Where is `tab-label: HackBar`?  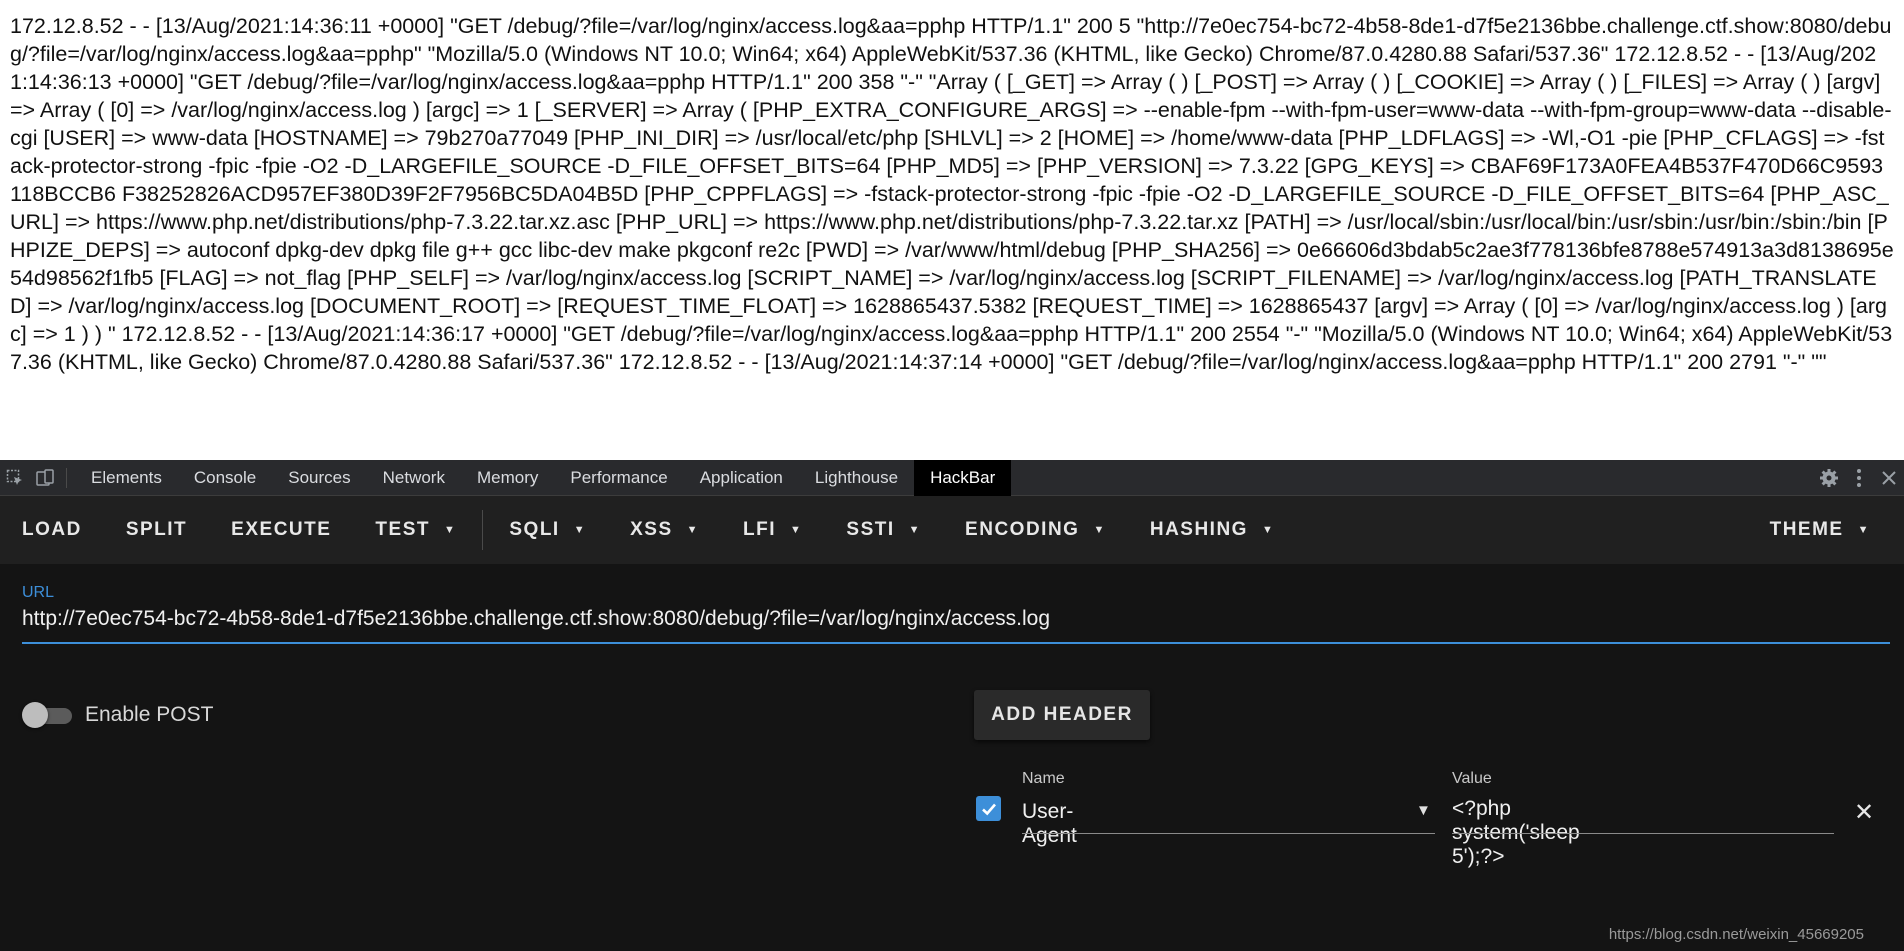 tab-label: HackBar is located at coordinates (963, 477).